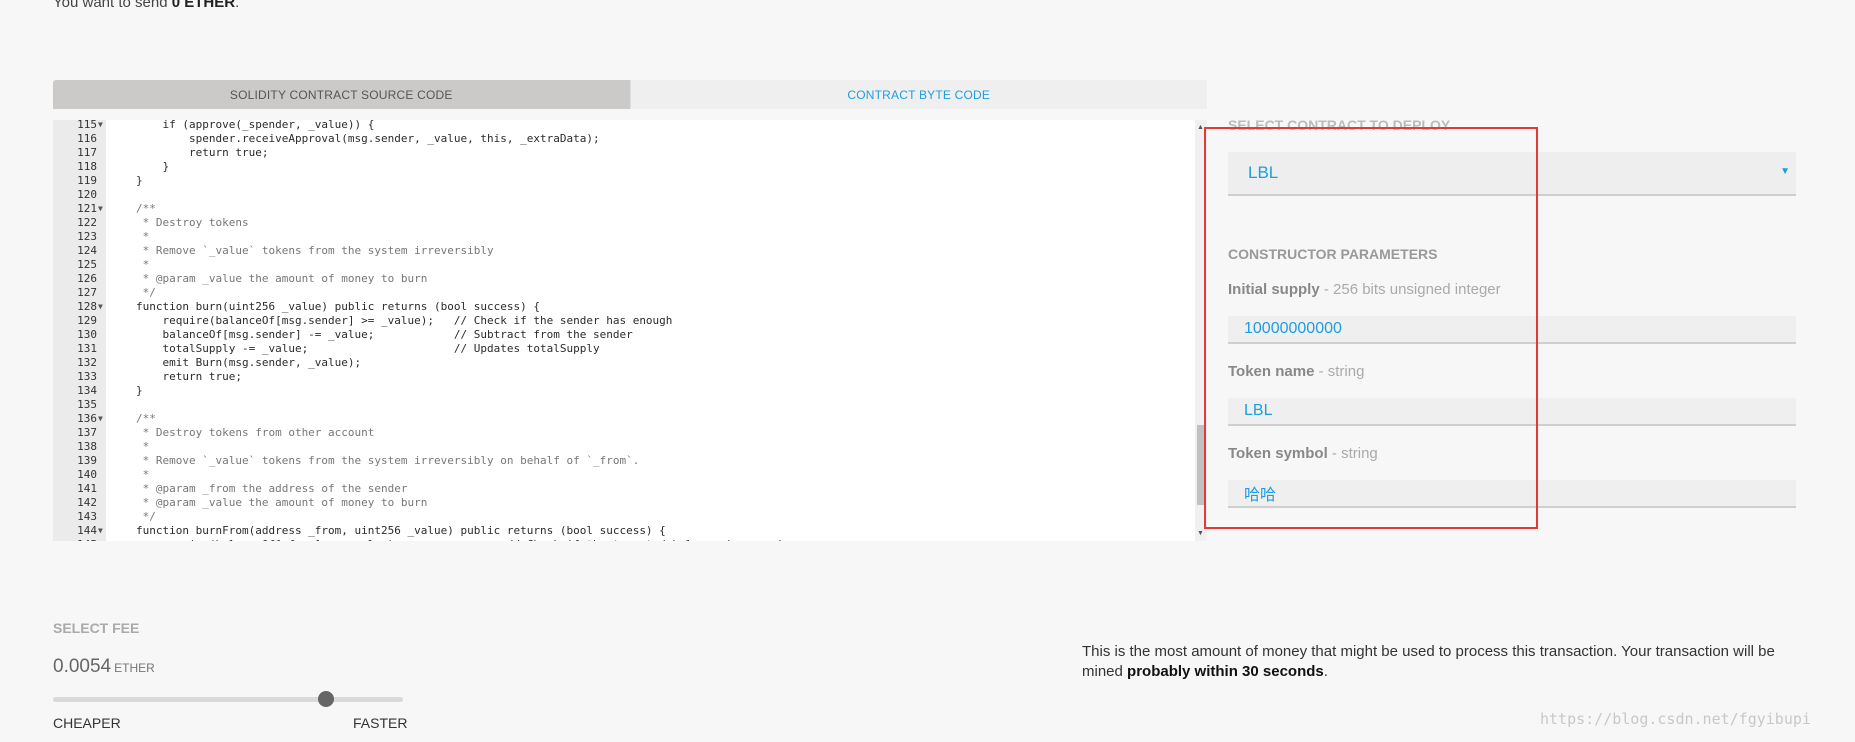  I want to click on line-number: 145, so click(75, 539).